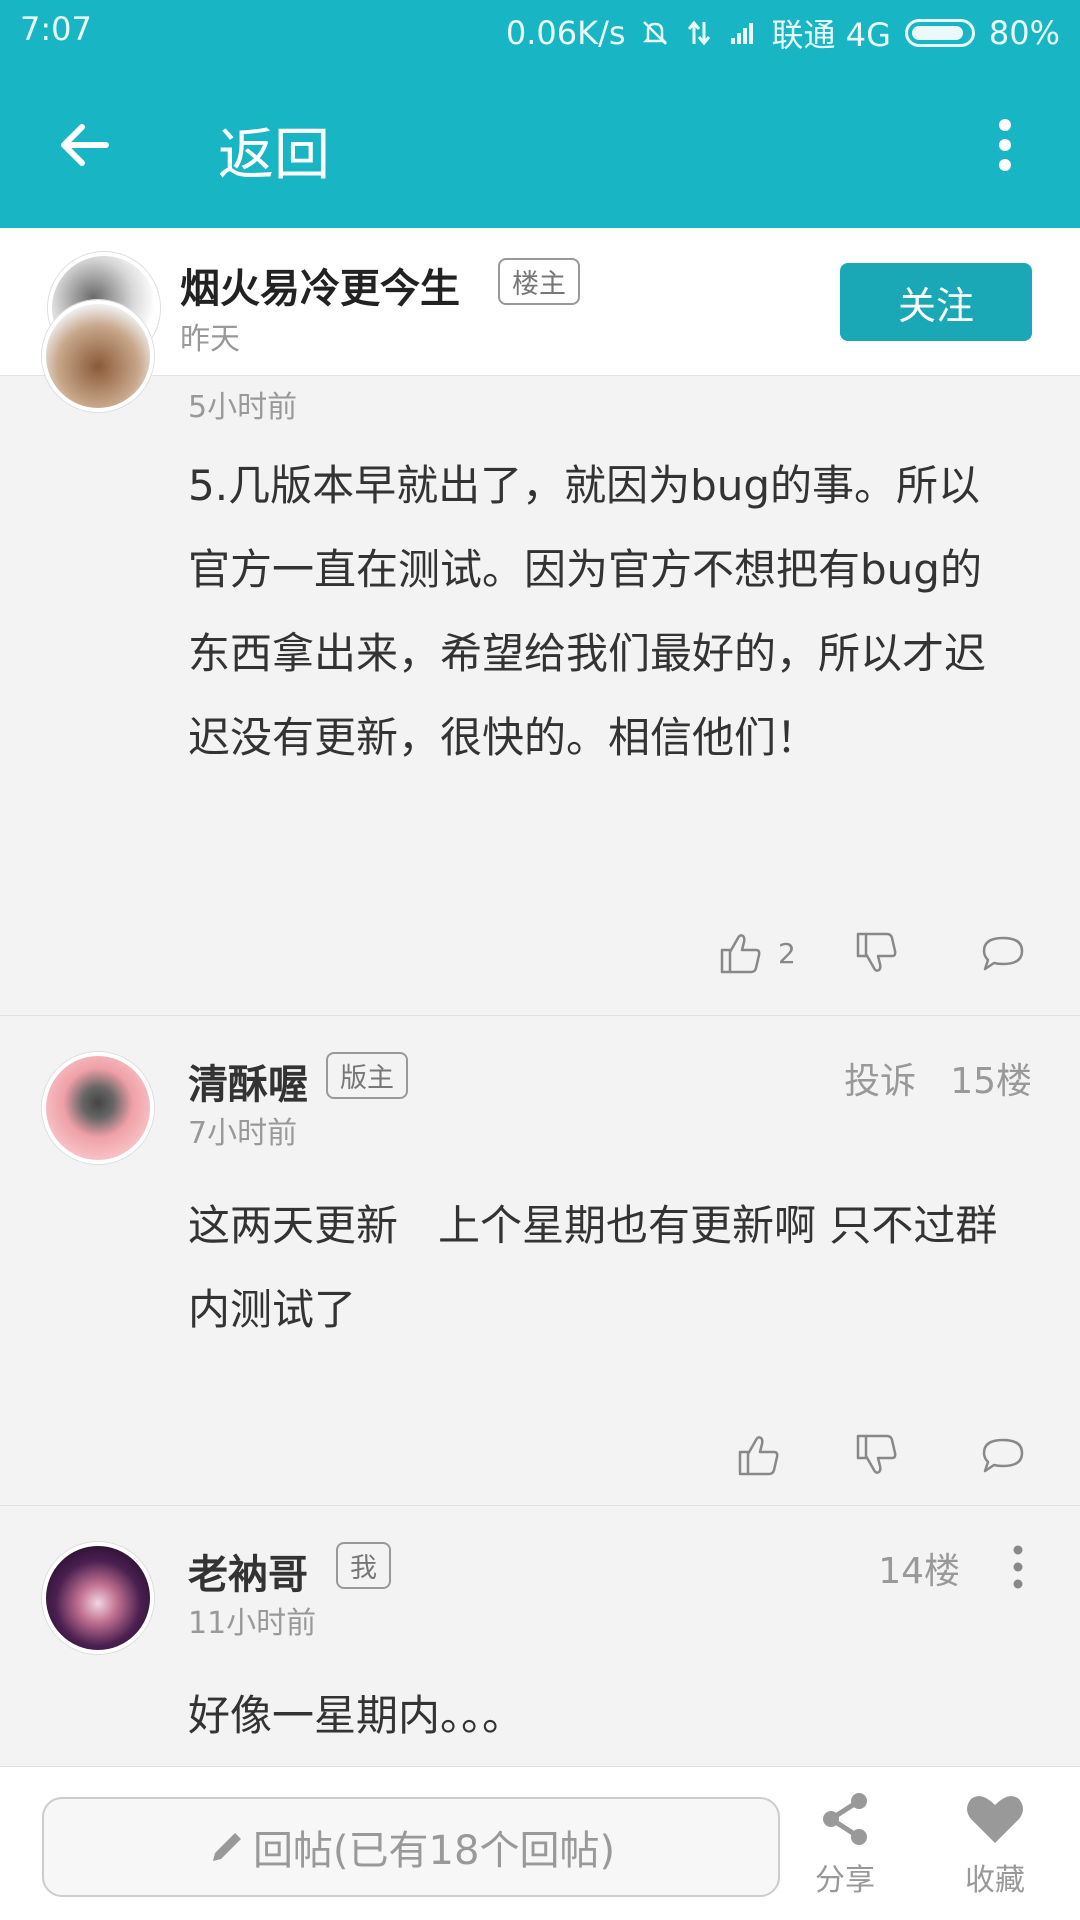  Describe the element at coordinates (243, 1133) in the screenshot. I see `reply-time: 7小时前` at that location.